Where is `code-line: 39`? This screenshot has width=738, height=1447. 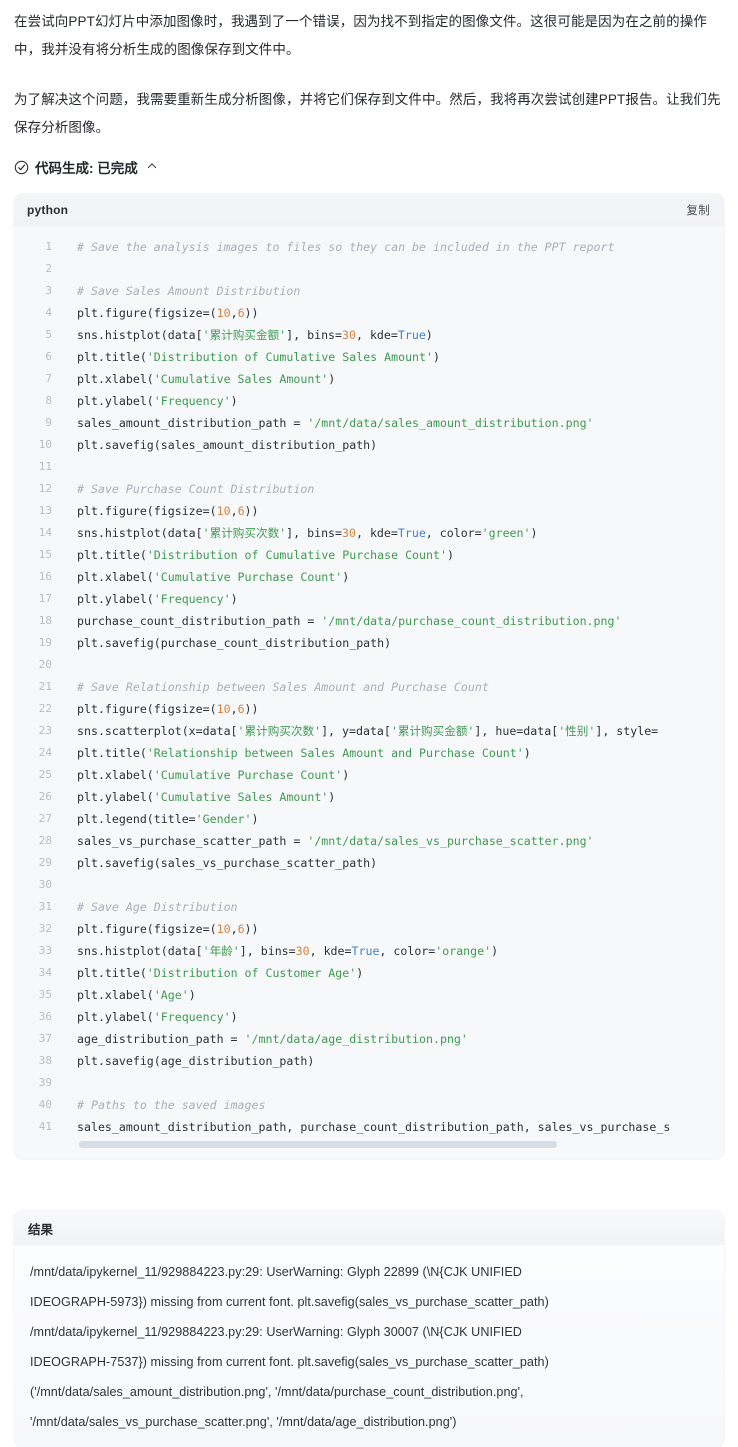
code-line: 39 is located at coordinates (369, 1083).